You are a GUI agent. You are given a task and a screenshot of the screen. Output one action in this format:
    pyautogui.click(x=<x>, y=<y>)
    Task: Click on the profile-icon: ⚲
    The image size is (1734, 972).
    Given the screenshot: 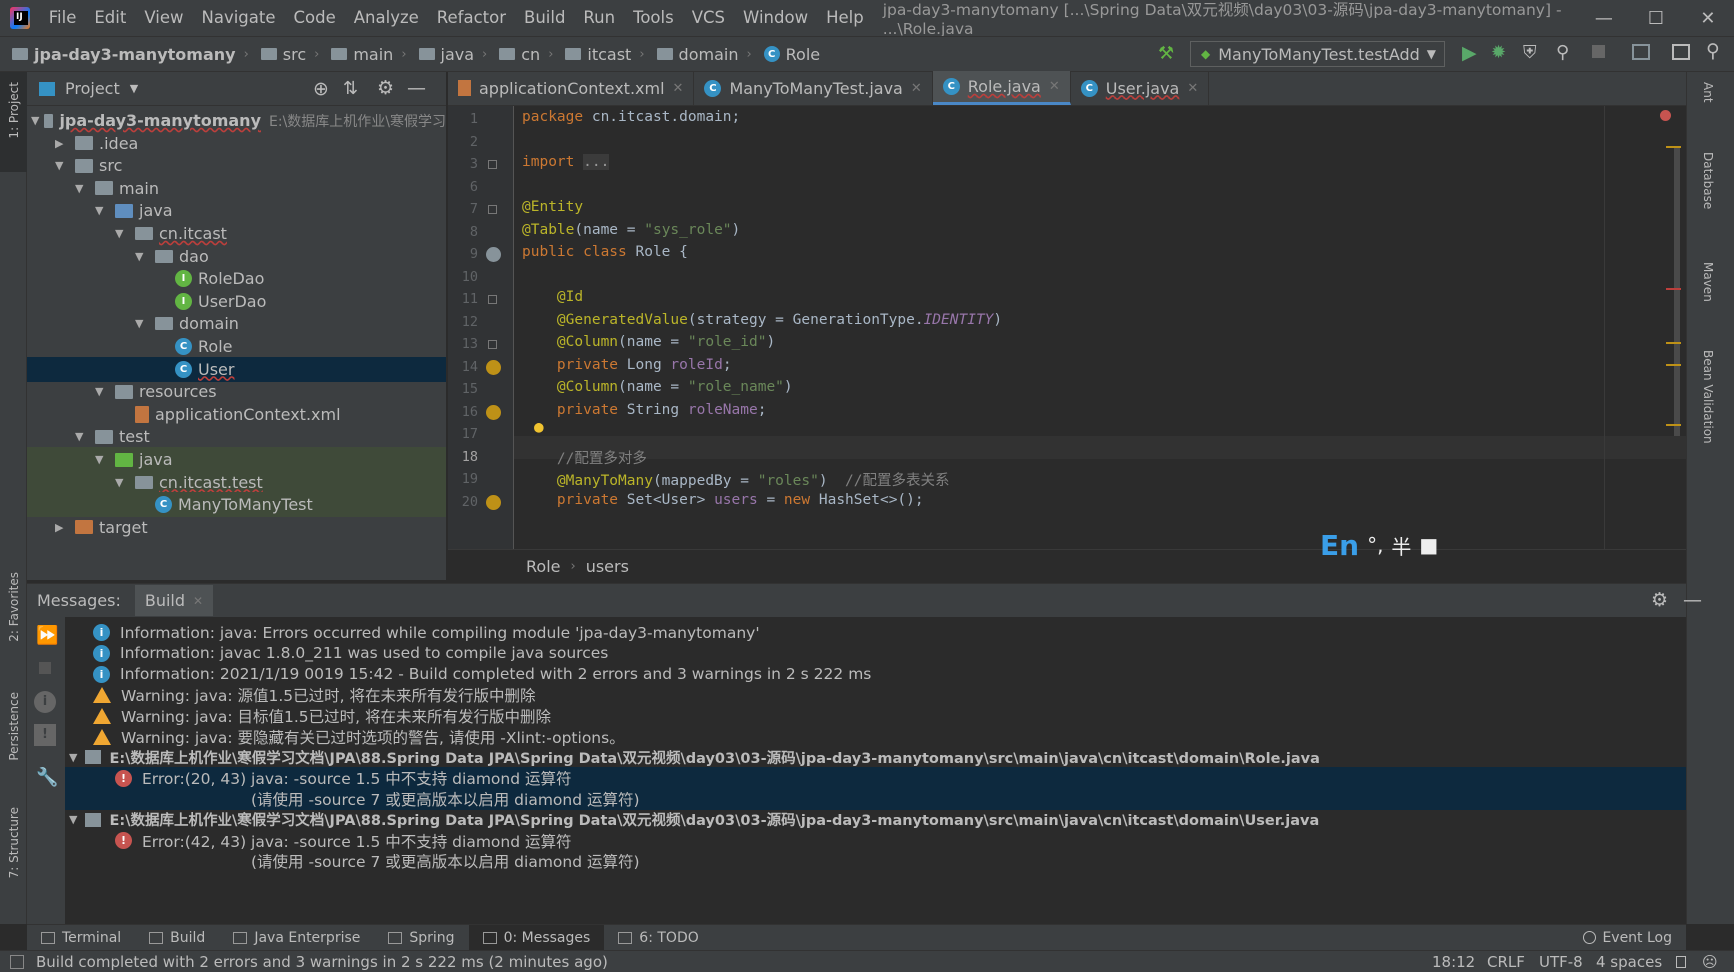 What is the action you would take?
    pyautogui.click(x=1562, y=52)
    